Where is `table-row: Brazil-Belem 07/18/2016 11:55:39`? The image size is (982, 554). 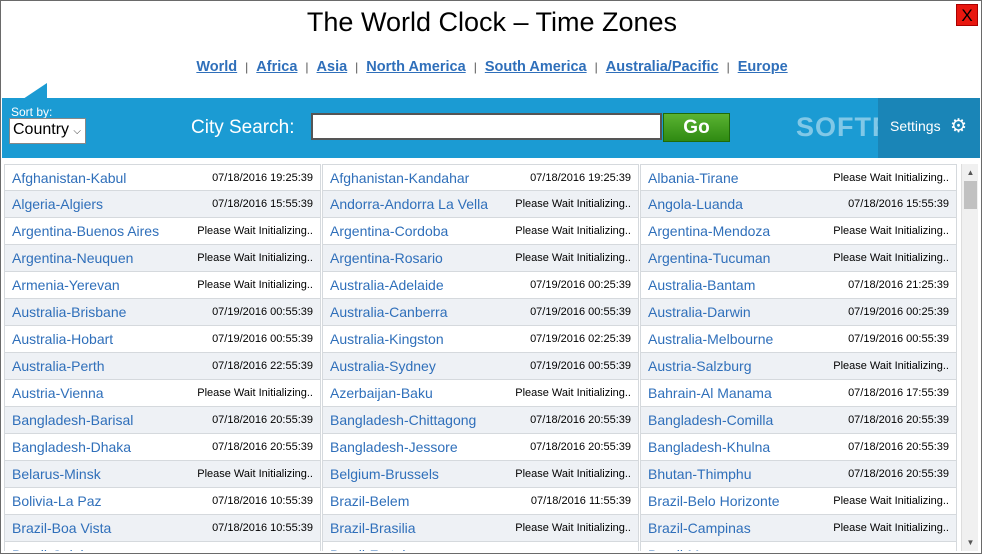
table-row: Brazil-Belem 07/18/2016 11:55:39 is located at coordinates (480, 501).